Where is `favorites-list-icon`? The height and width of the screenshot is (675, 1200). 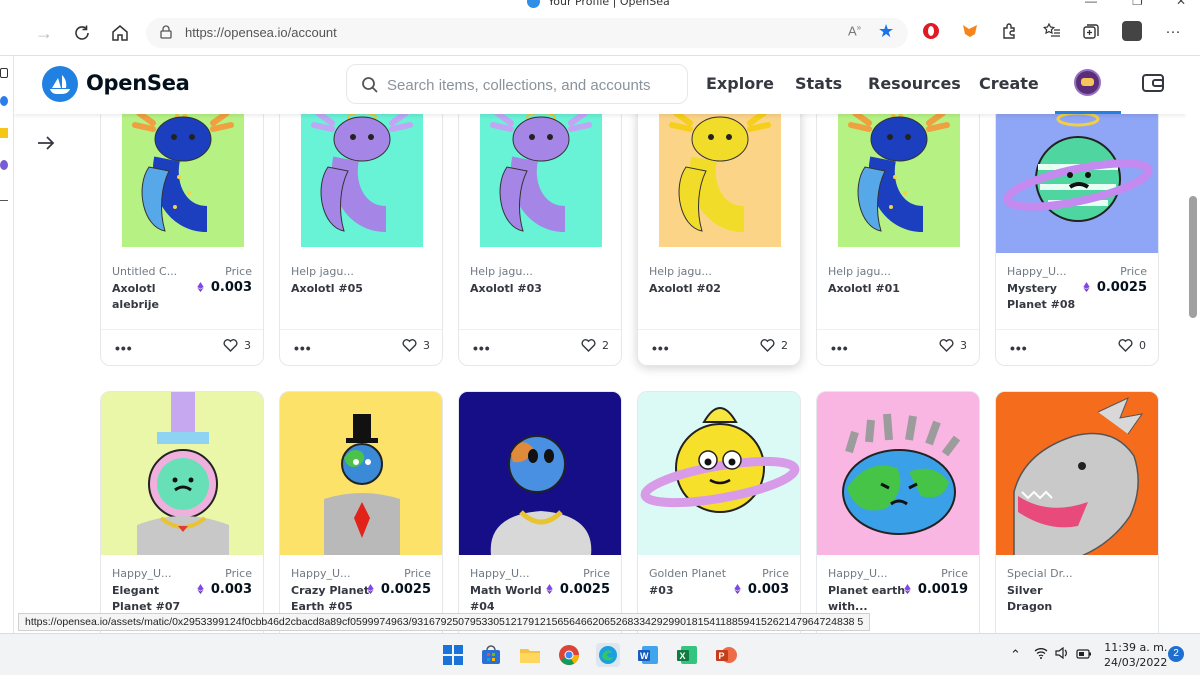 favorites-list-icon is located at coordinates (1052, 31).